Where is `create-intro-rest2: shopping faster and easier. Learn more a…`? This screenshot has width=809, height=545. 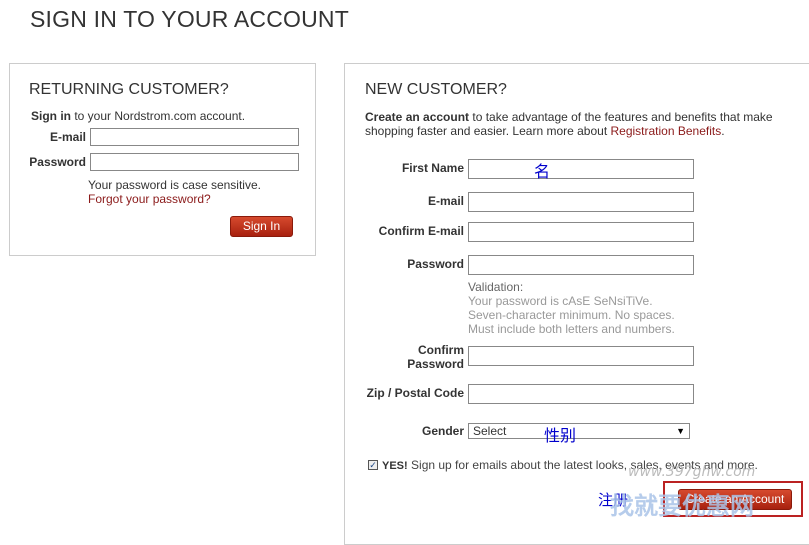
create-intro-rest2: shopping faster and easier. Learn more a… is located at coordinates (488, 131).